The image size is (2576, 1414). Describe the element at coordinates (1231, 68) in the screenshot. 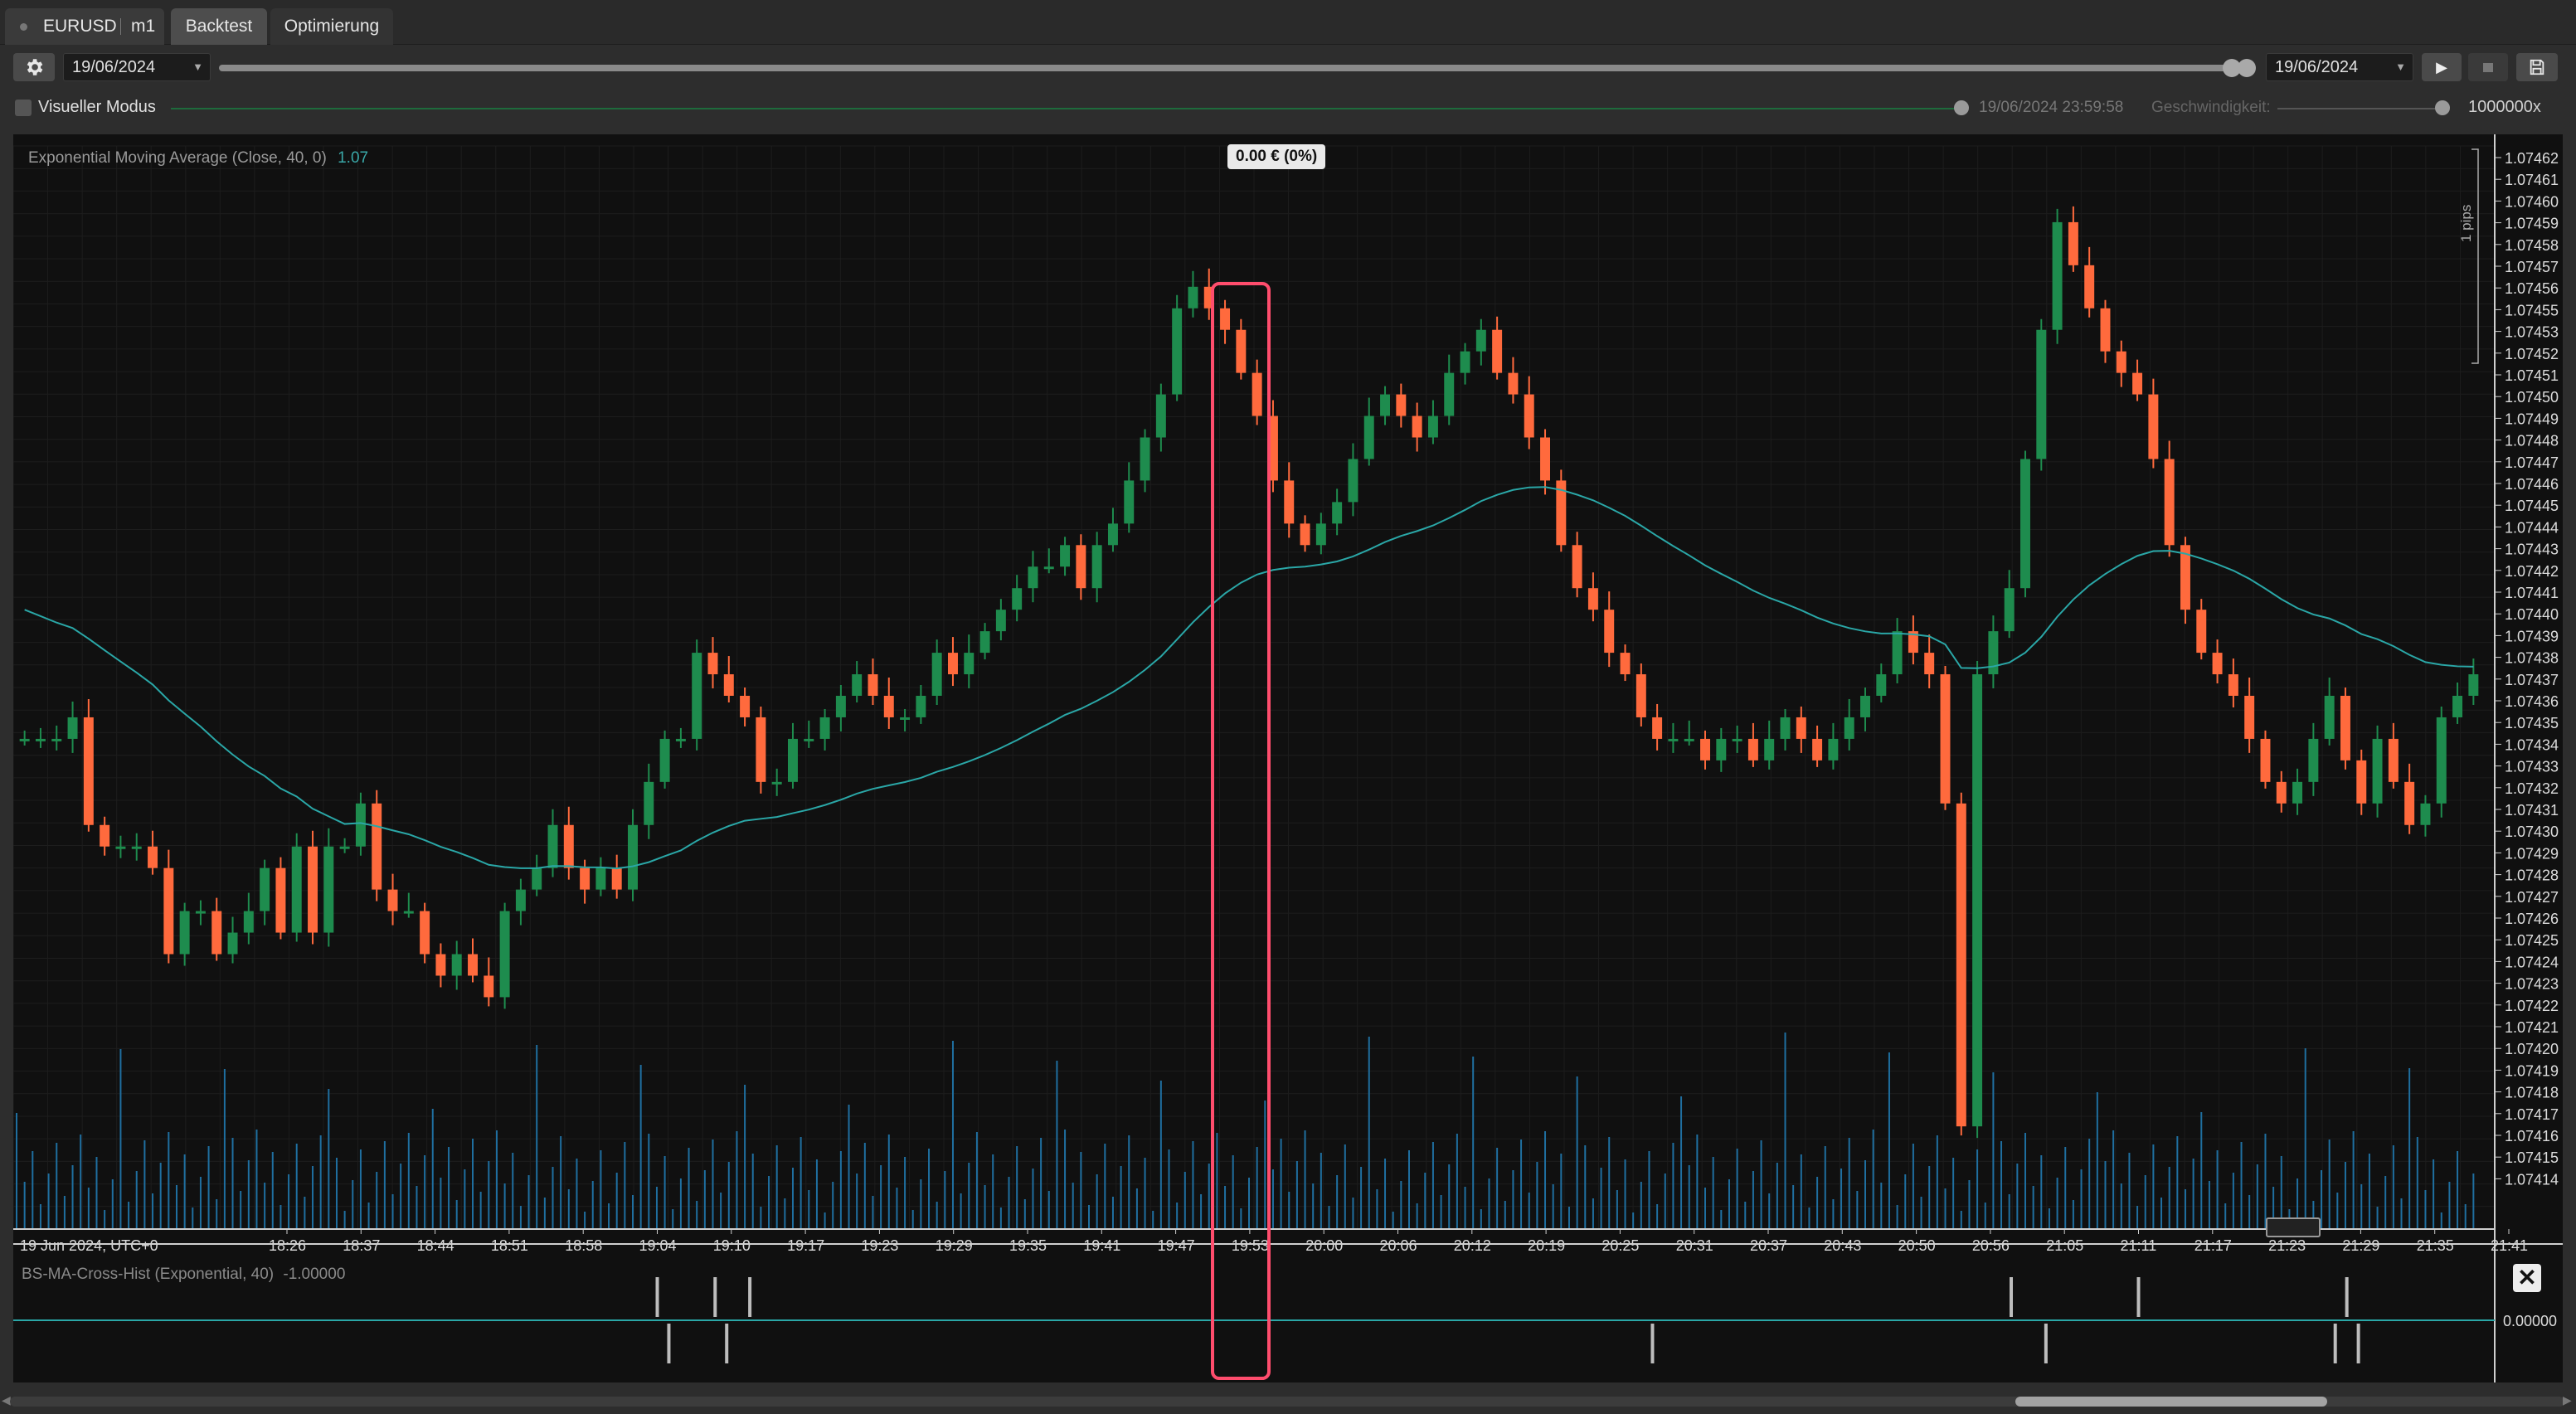

I see `date-range-slider` at that location.